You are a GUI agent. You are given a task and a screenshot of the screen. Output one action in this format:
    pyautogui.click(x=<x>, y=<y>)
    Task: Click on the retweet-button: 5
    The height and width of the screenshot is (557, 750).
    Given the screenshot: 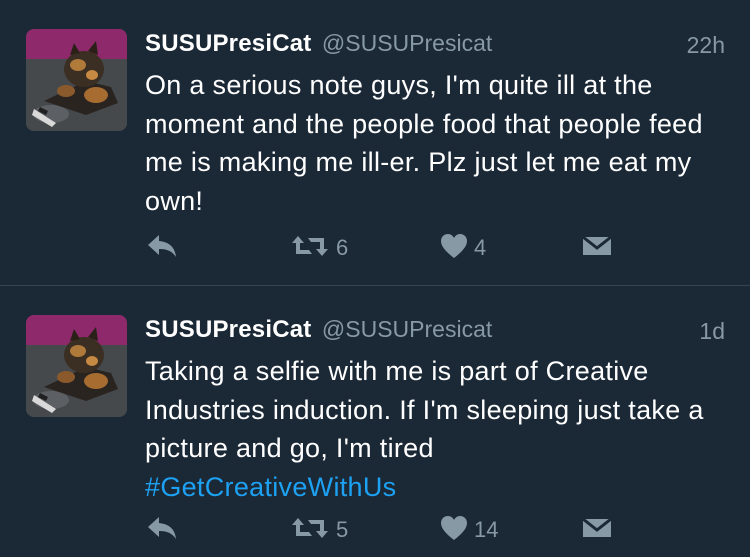 What is the action you would take?
    pyautogui.click(x=319, y=530)
    